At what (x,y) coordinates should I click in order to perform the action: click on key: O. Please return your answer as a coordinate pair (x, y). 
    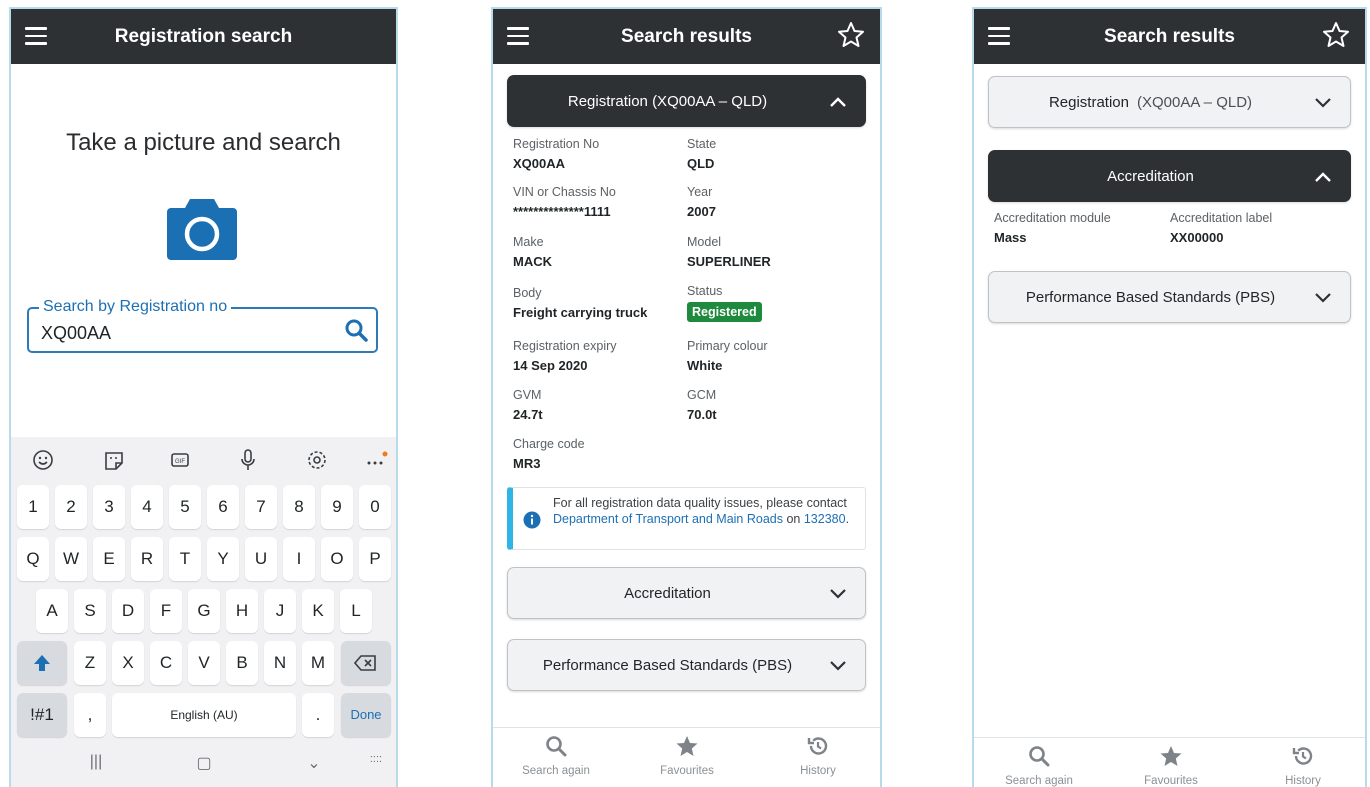
    Looking at the image, I should click on (337, 559).